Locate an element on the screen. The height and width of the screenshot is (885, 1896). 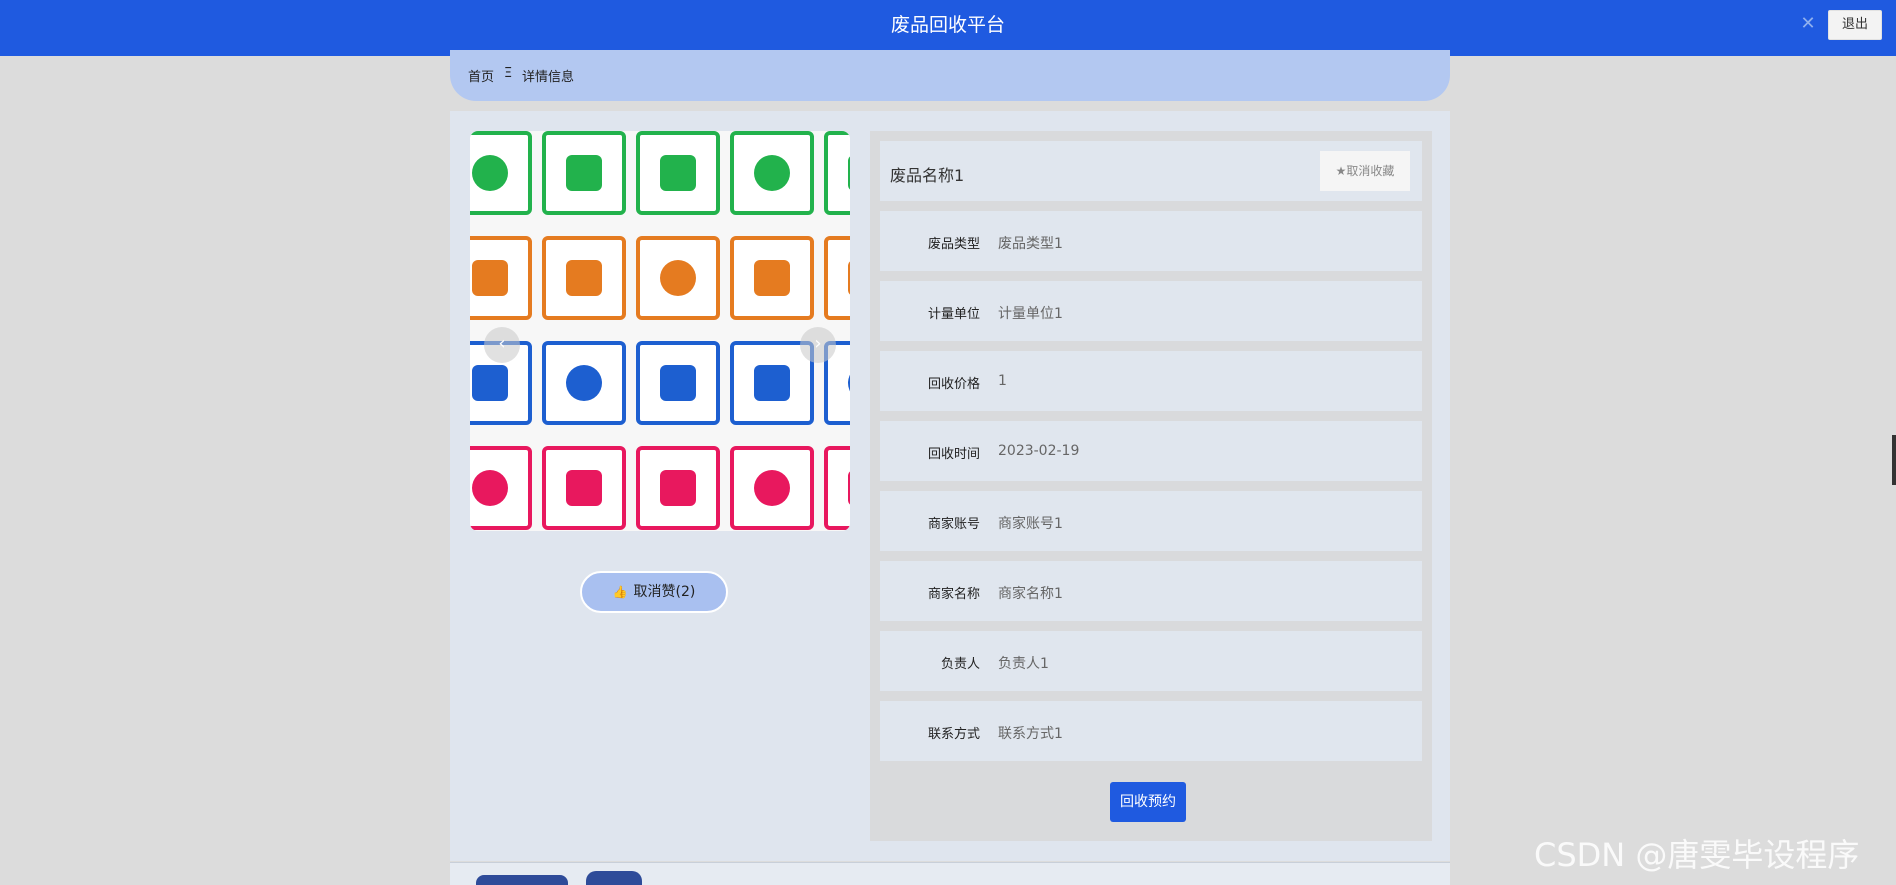
thumb-up-icon: 👍 is located at coordinates (620, 592).